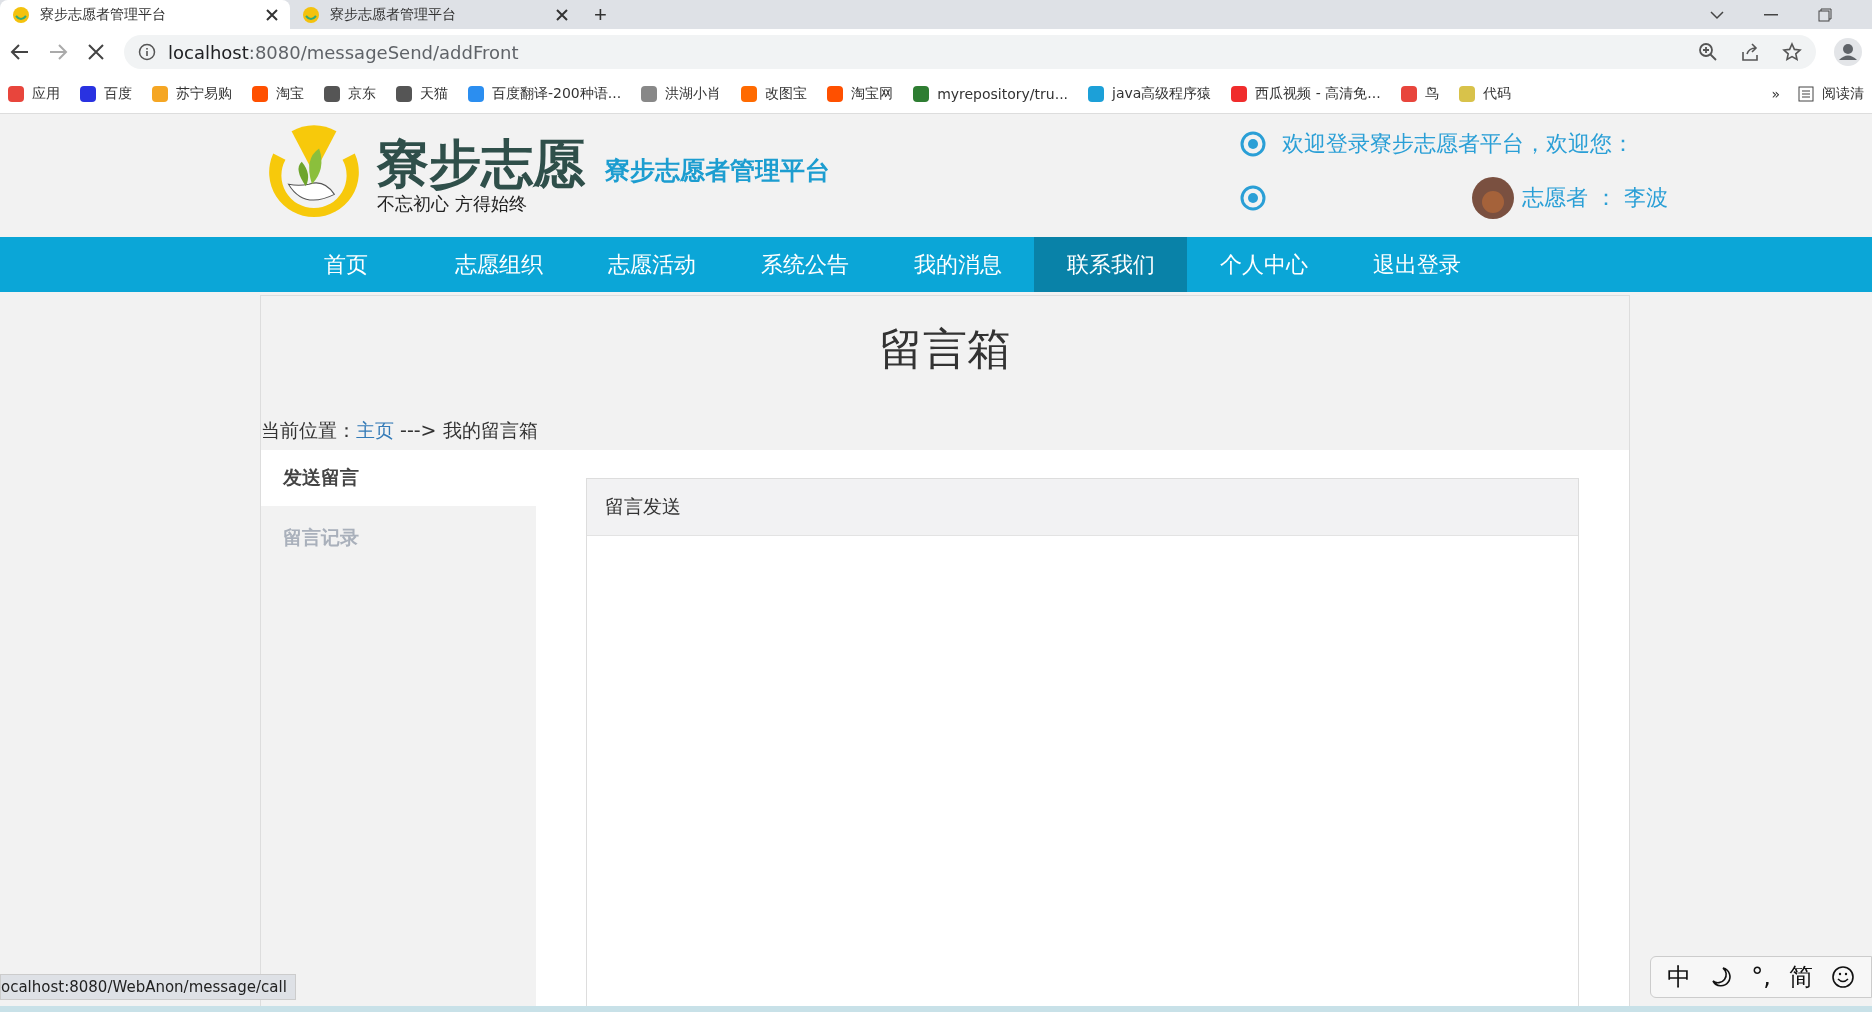  What do you see at coordinates (1679, 977) in the screenshot?
I see `ime-key: 中` at bounding box center [1679, 977].